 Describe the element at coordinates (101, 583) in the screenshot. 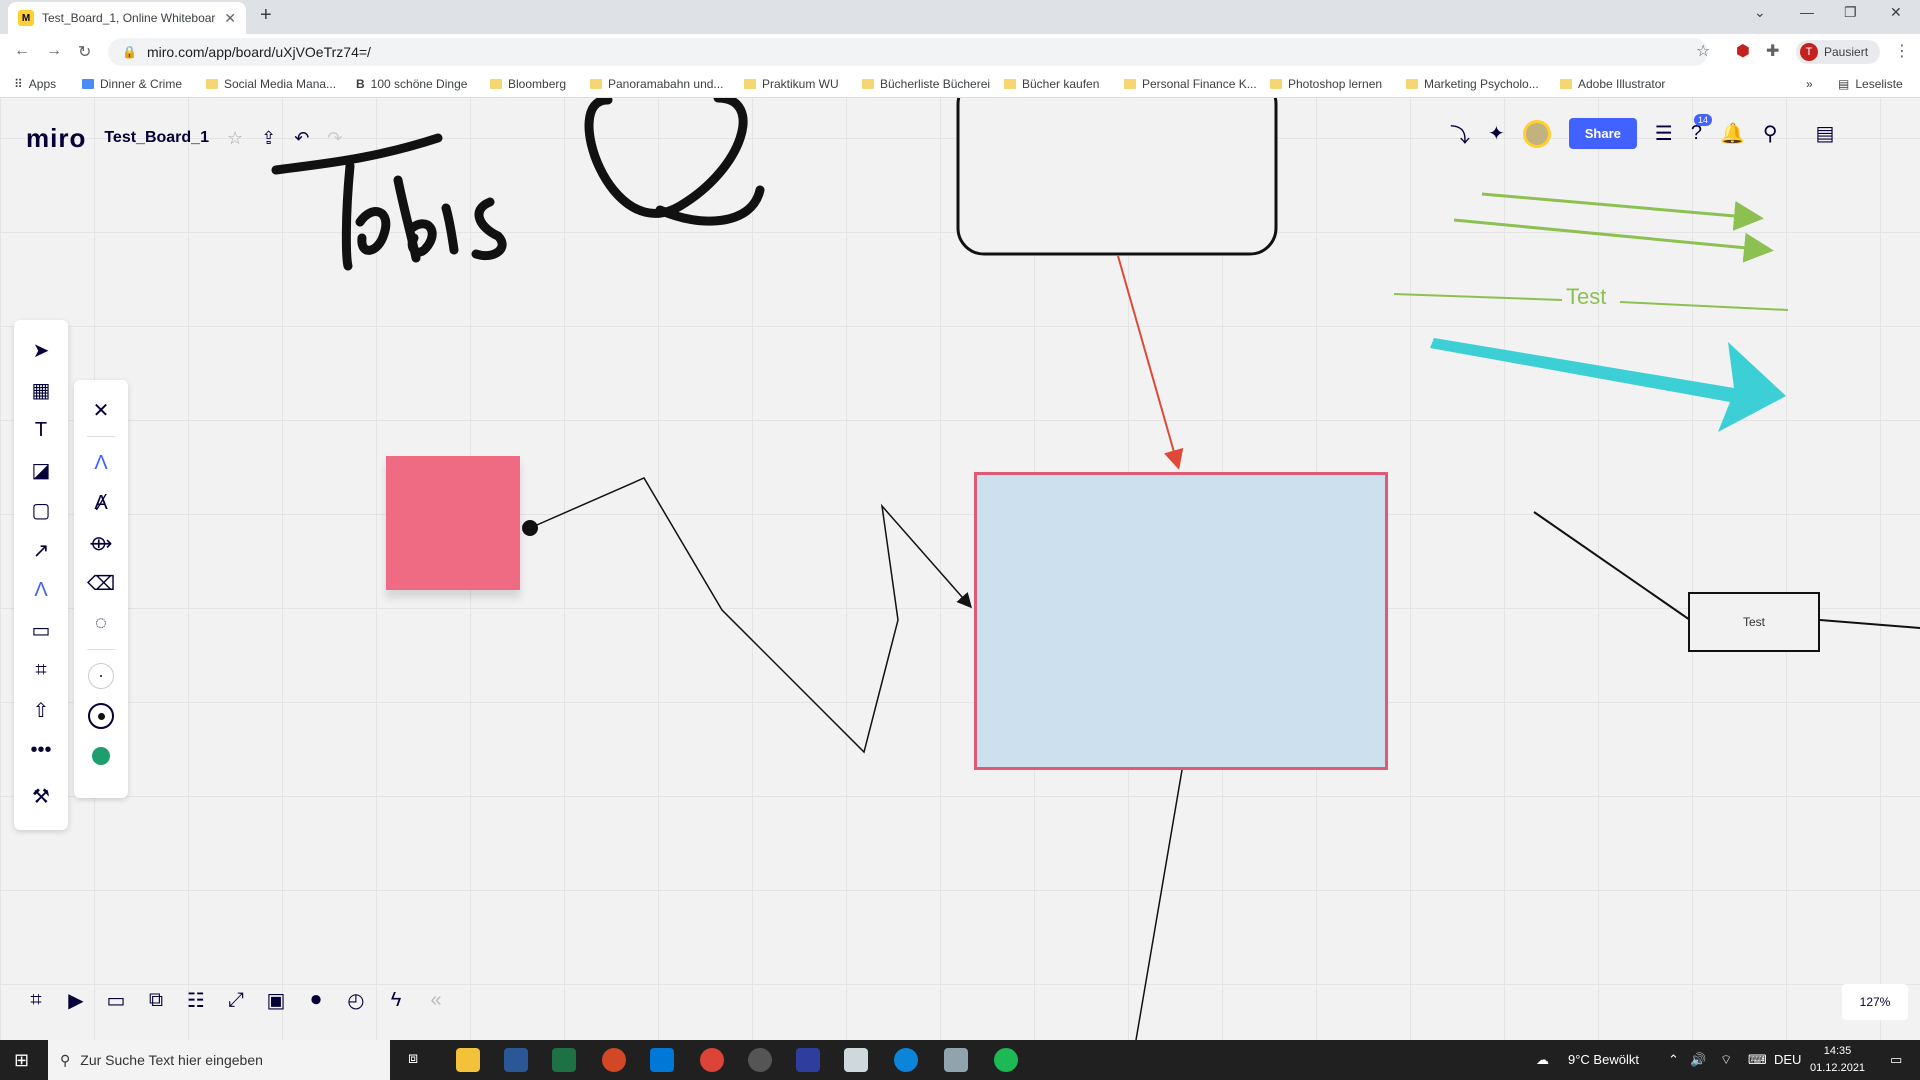

I see `eraser-icon: ⌫` at that location.